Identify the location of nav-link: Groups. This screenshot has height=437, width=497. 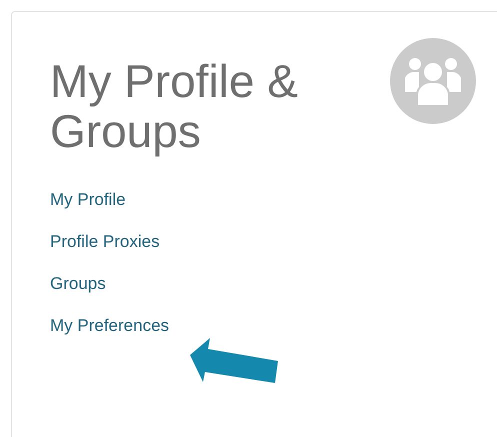
(78, 284).